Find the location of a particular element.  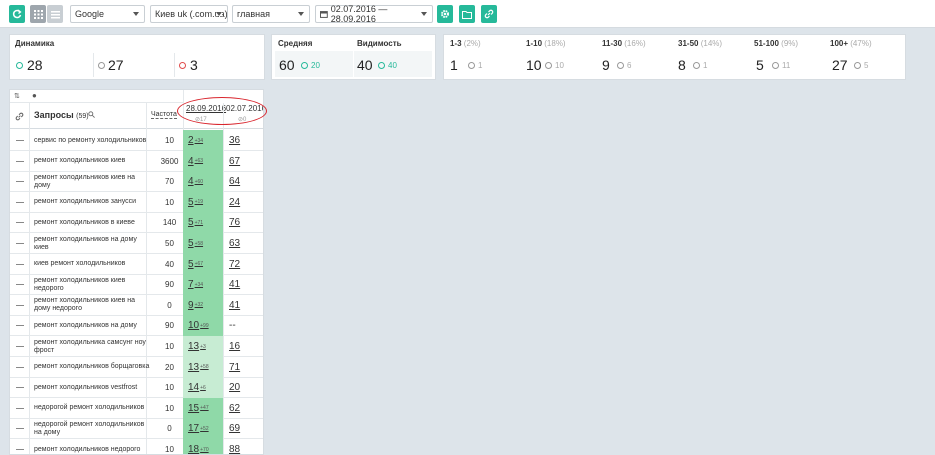

query-text: ремонт холодильников на дому is located at coordinates (85, 325).